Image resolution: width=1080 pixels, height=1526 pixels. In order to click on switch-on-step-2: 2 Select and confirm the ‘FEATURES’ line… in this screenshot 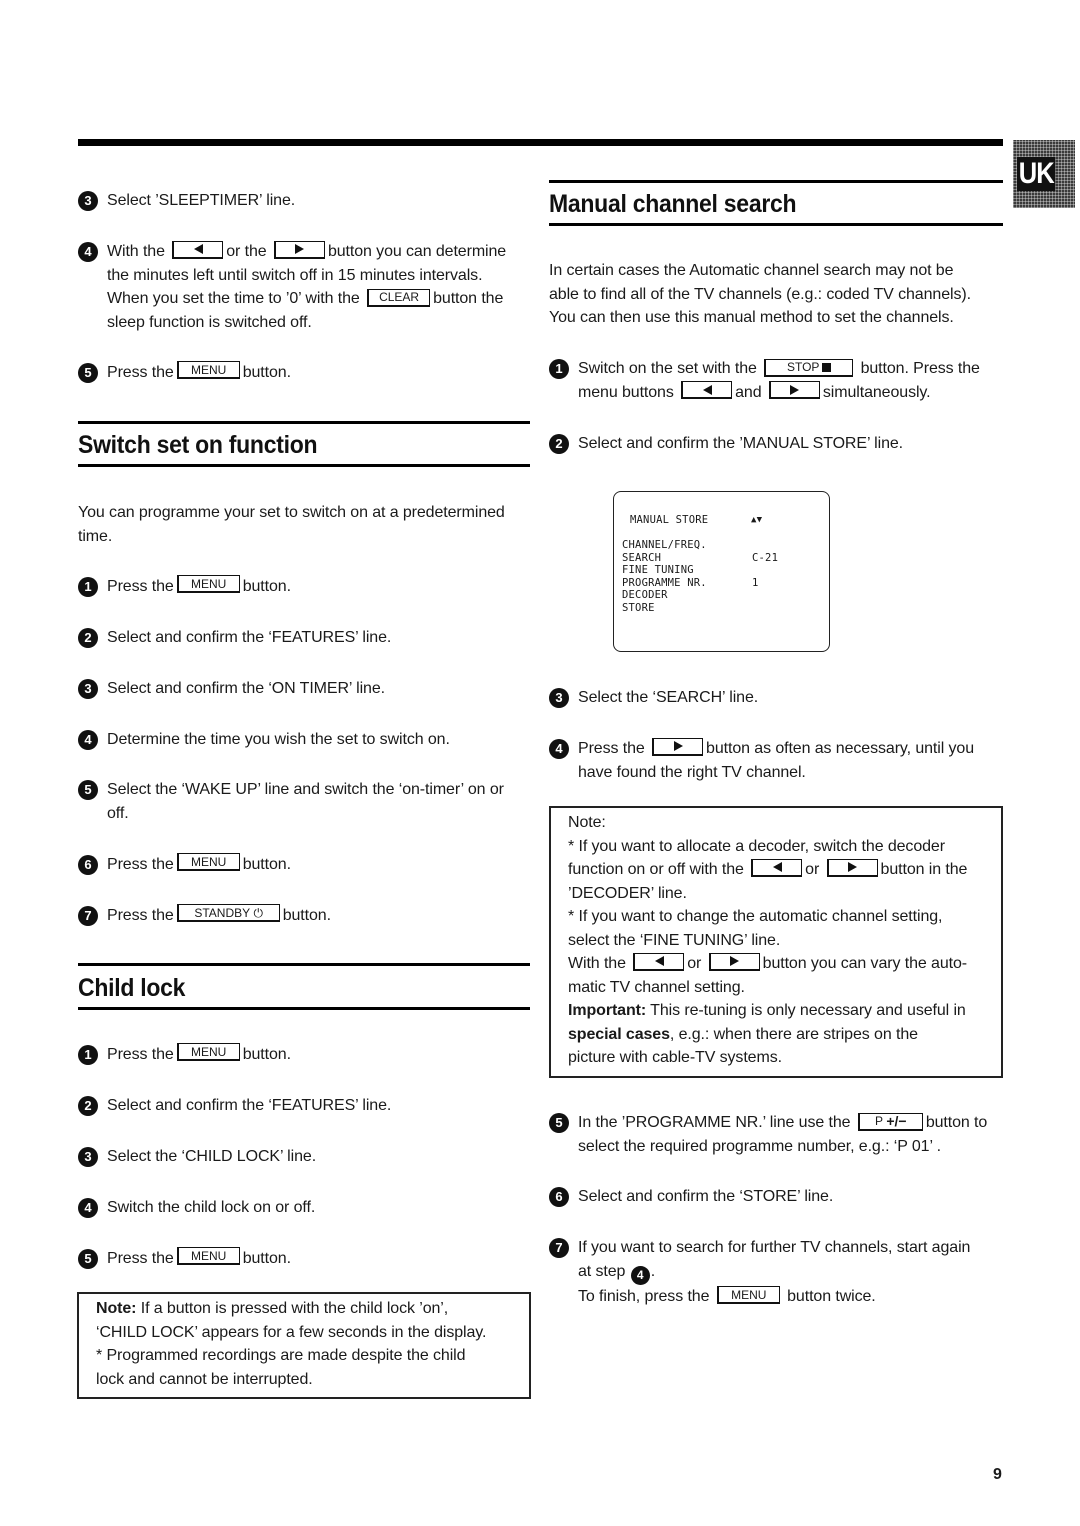, I will do `click(234, 638)`.